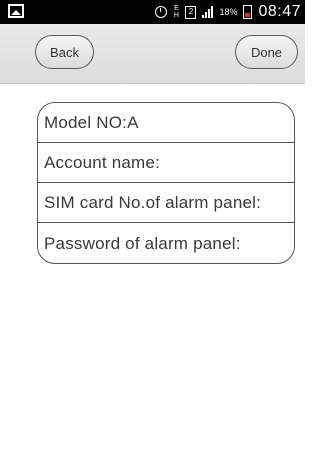 This screenshot has height=472, width=320. What do you see at coordinates (166, 163) in the screenshot?
I see `account-name-field: Account name:` at bounding box center [166, 163].